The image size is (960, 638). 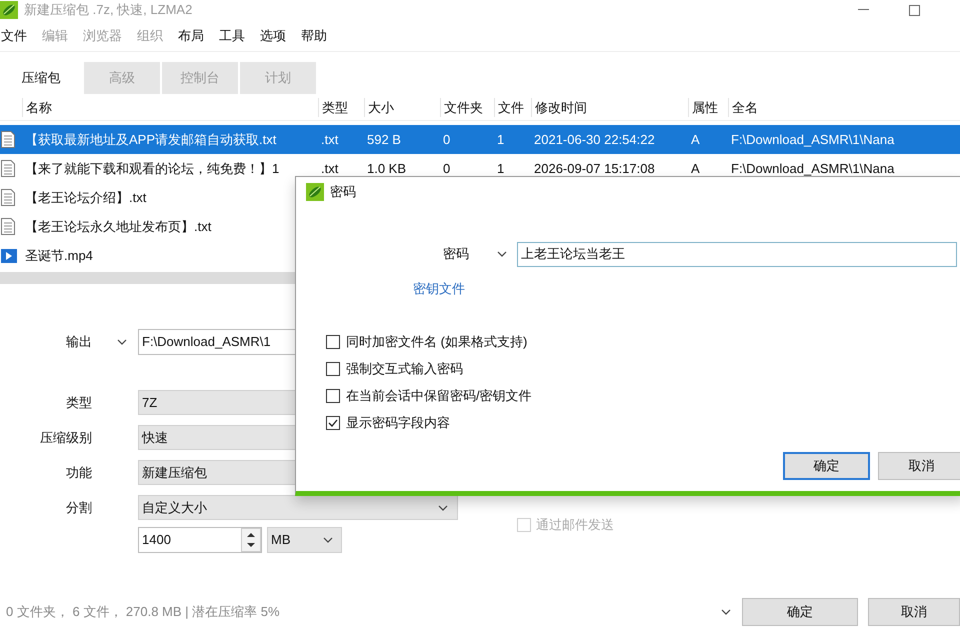 I want to click on table-cell-text: 圣诞节.mp4, so click(x=59, y=255).